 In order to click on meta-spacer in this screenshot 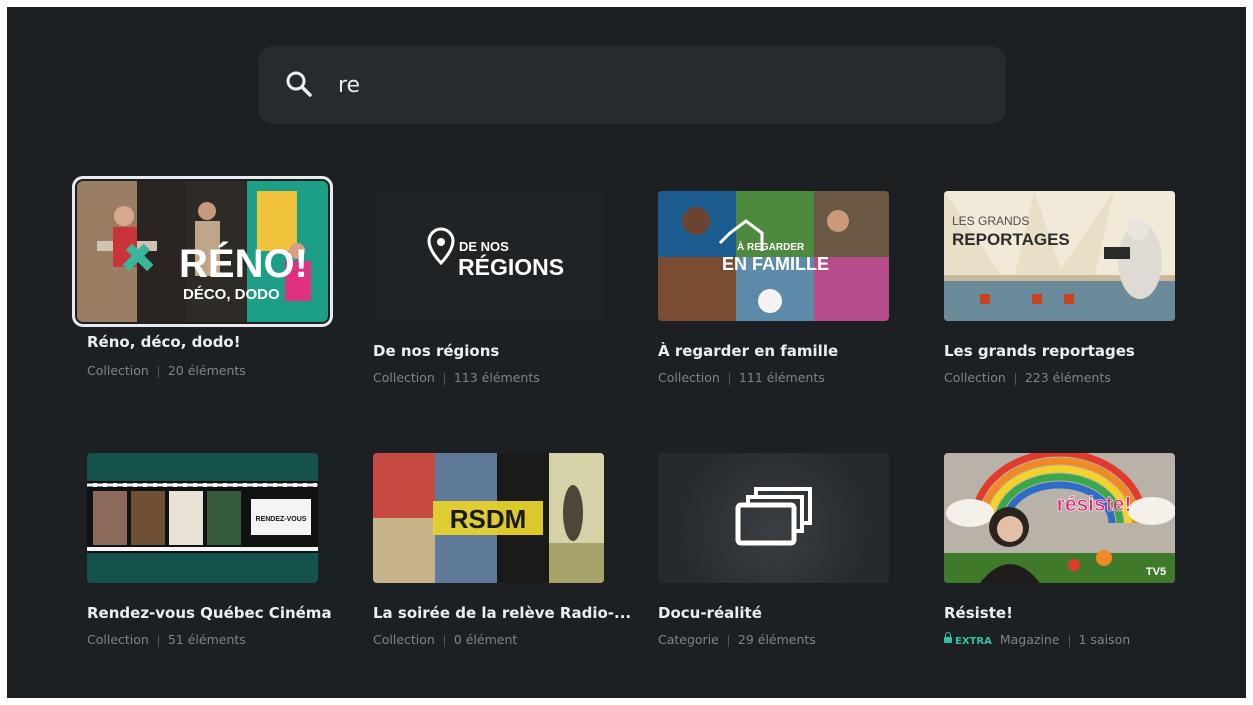, I will do `click(996, 641)`.